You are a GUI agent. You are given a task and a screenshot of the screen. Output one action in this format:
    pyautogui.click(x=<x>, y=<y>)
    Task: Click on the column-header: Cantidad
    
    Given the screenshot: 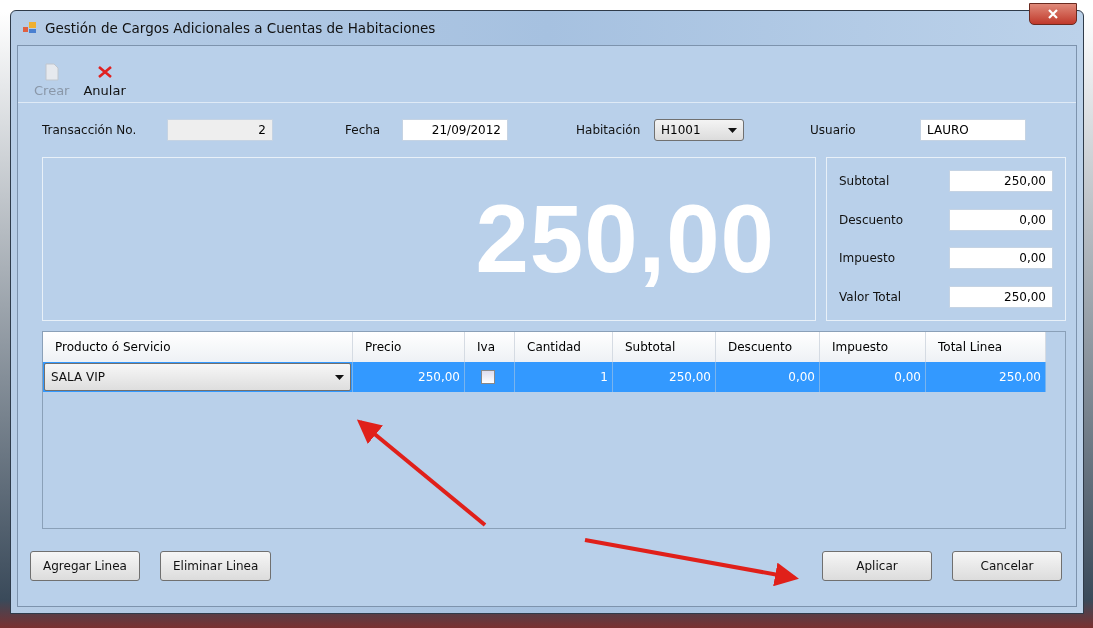 What is the action you would take?
    pyautogui.click(x=564, y=347)
    